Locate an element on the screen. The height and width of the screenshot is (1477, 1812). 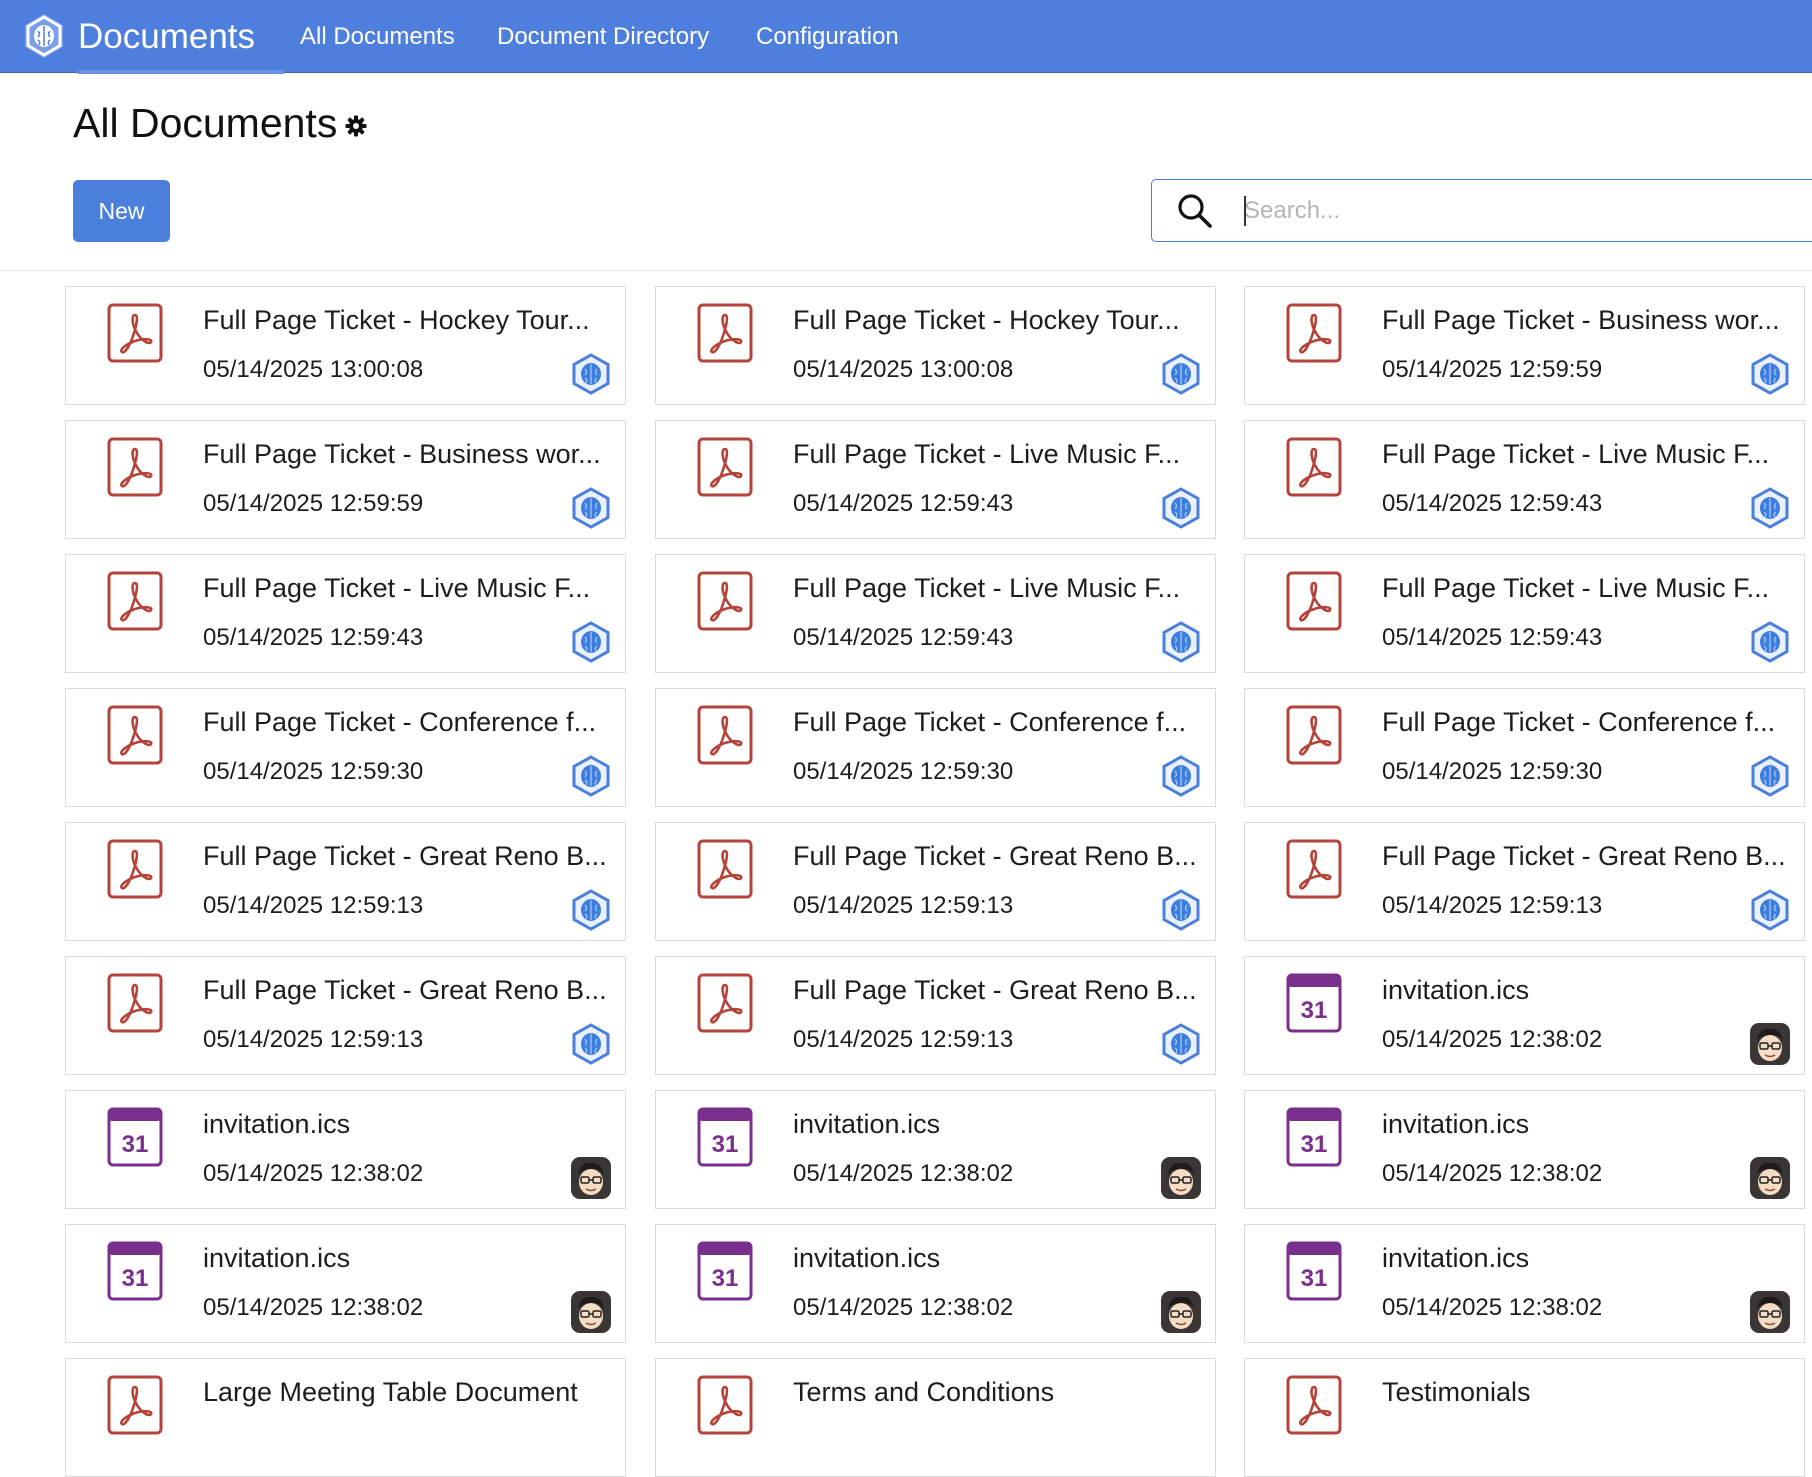
document-card: Large Meeting Table Document is located at coordinates (345, 1417).